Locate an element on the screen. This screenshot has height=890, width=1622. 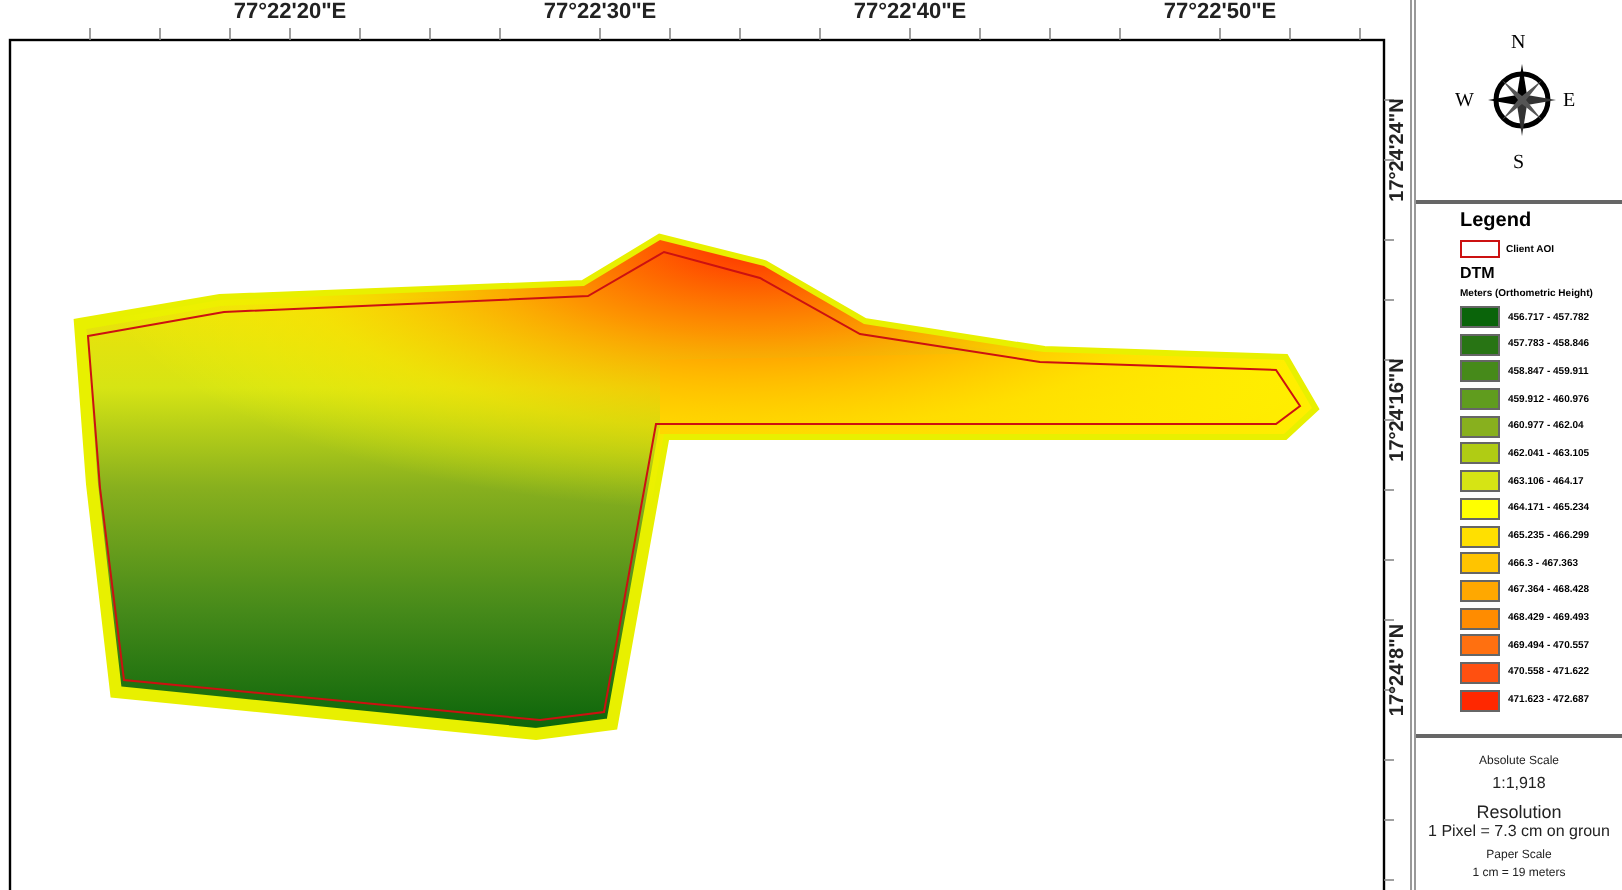
compass-east-label: E is located at coordinates (1569, 102).